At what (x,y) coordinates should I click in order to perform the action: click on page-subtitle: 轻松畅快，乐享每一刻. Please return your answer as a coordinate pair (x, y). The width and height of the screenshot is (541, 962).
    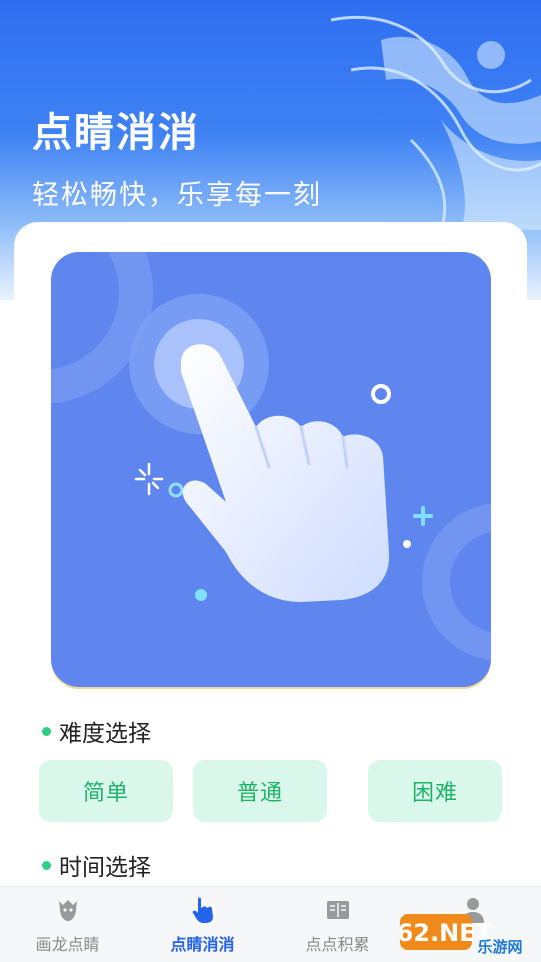
    Looking at the image, I should click on (177, 195).